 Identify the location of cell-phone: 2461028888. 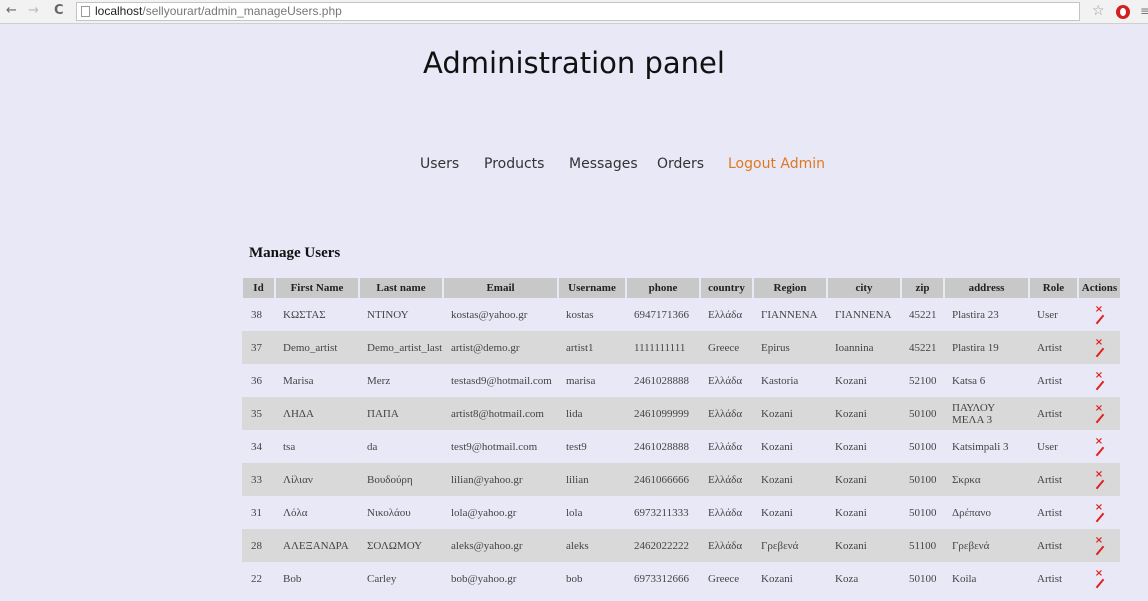
(663, 446).